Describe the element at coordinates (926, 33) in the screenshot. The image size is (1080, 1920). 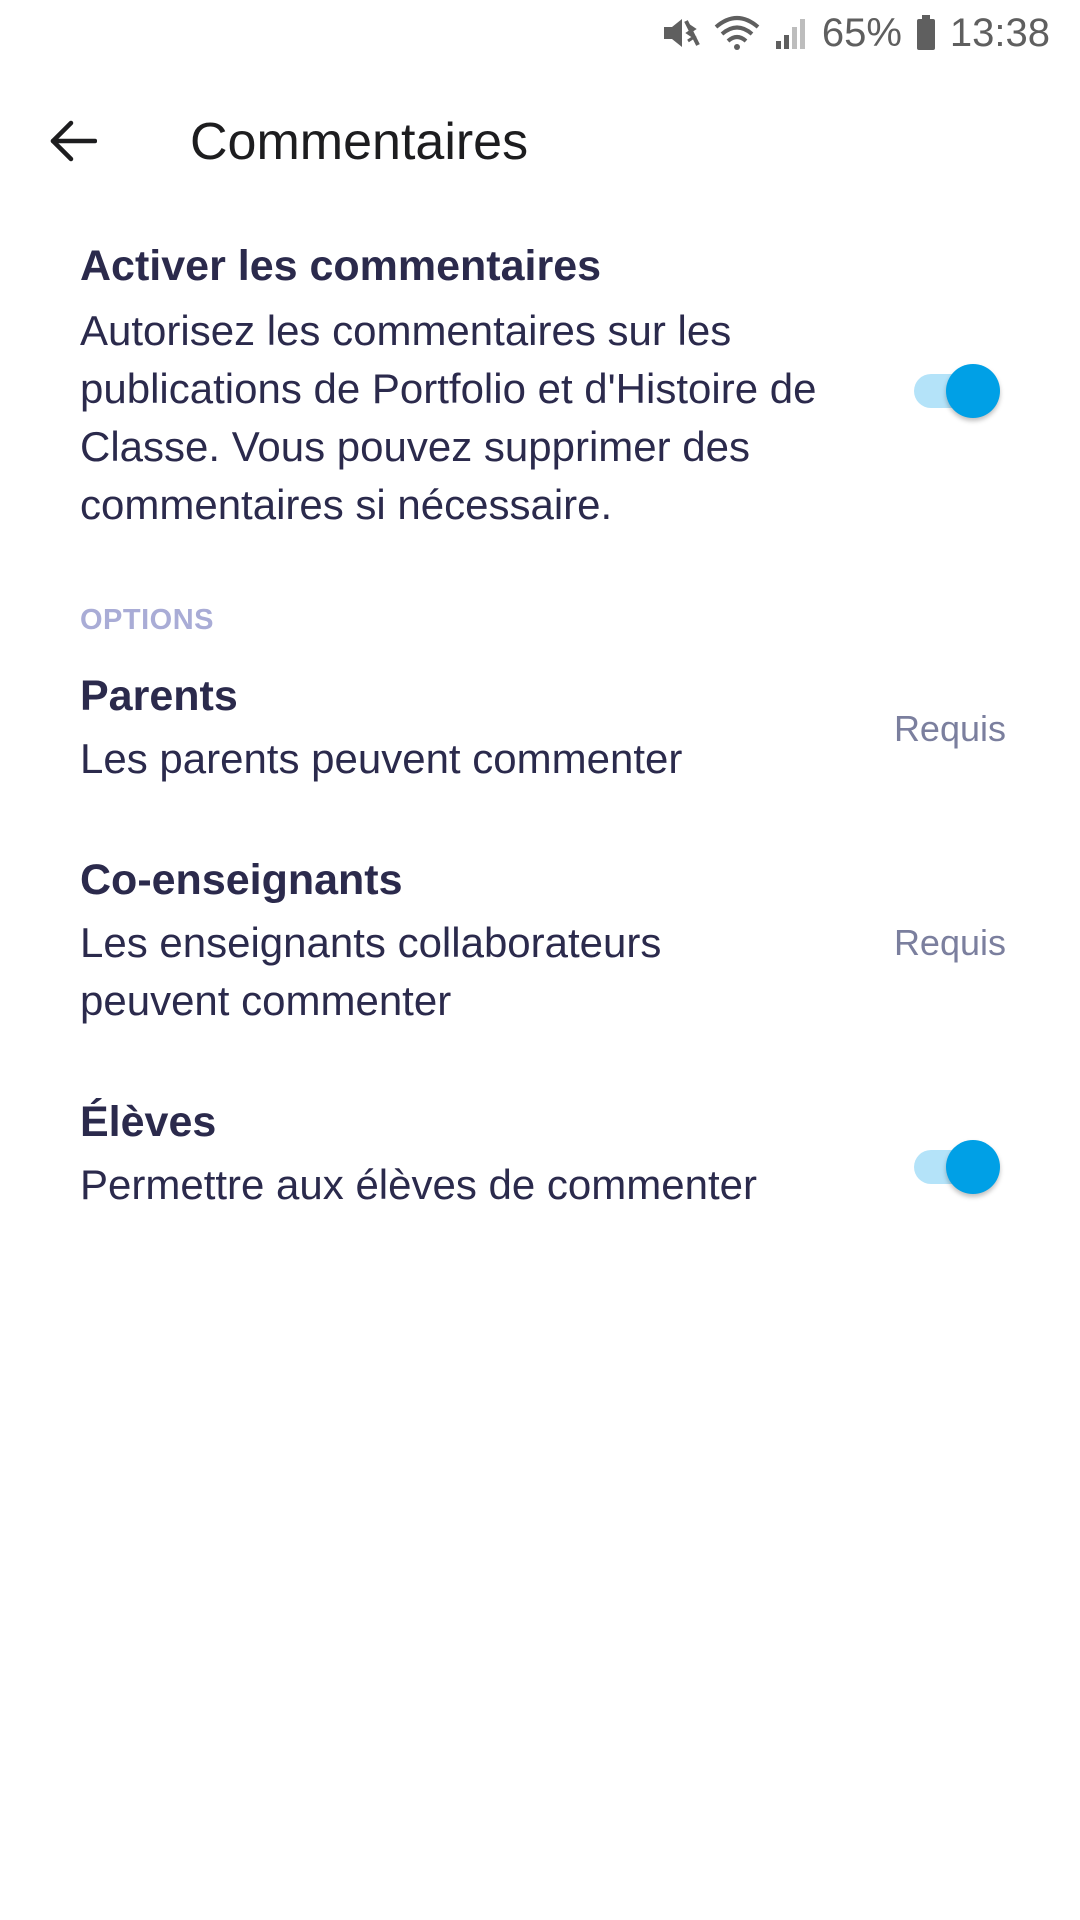
I see `battery-icon` at that location.